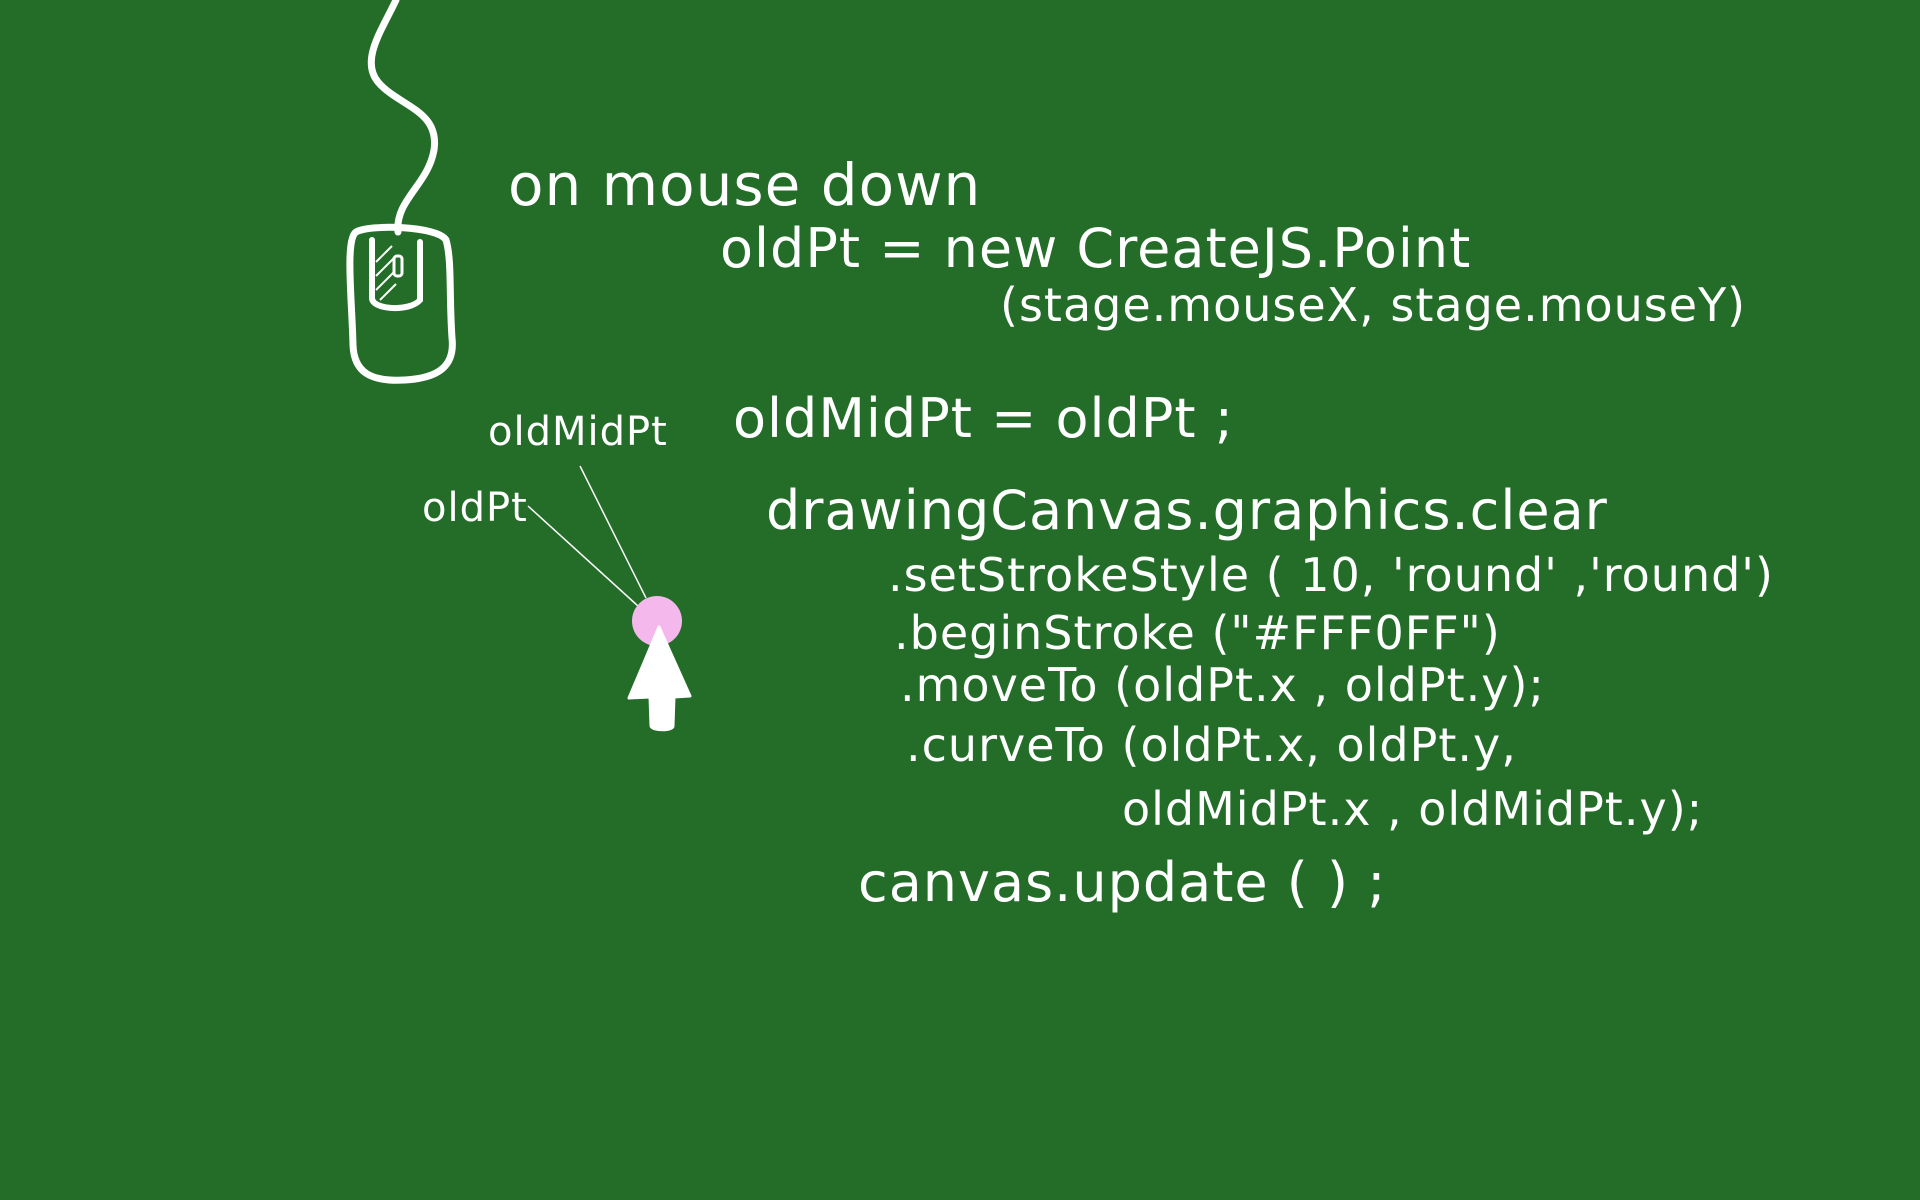  What do you see at coordinates (745, 185) in the screenshot?
I see `heading-on-mouse-down: on mouse down` at bounding box center [745, 185].